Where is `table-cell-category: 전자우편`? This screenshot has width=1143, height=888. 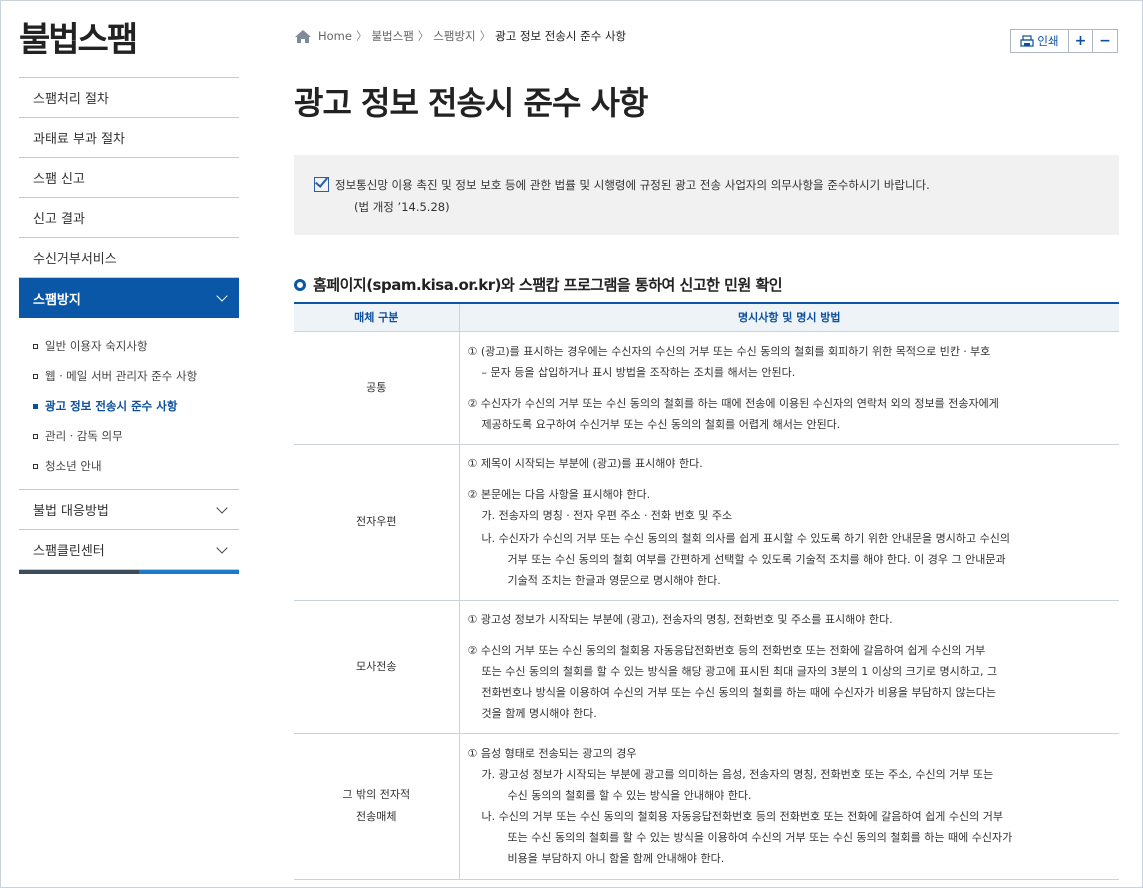
table-cell-category: 전자우편 is located at coordinates (377, 522).